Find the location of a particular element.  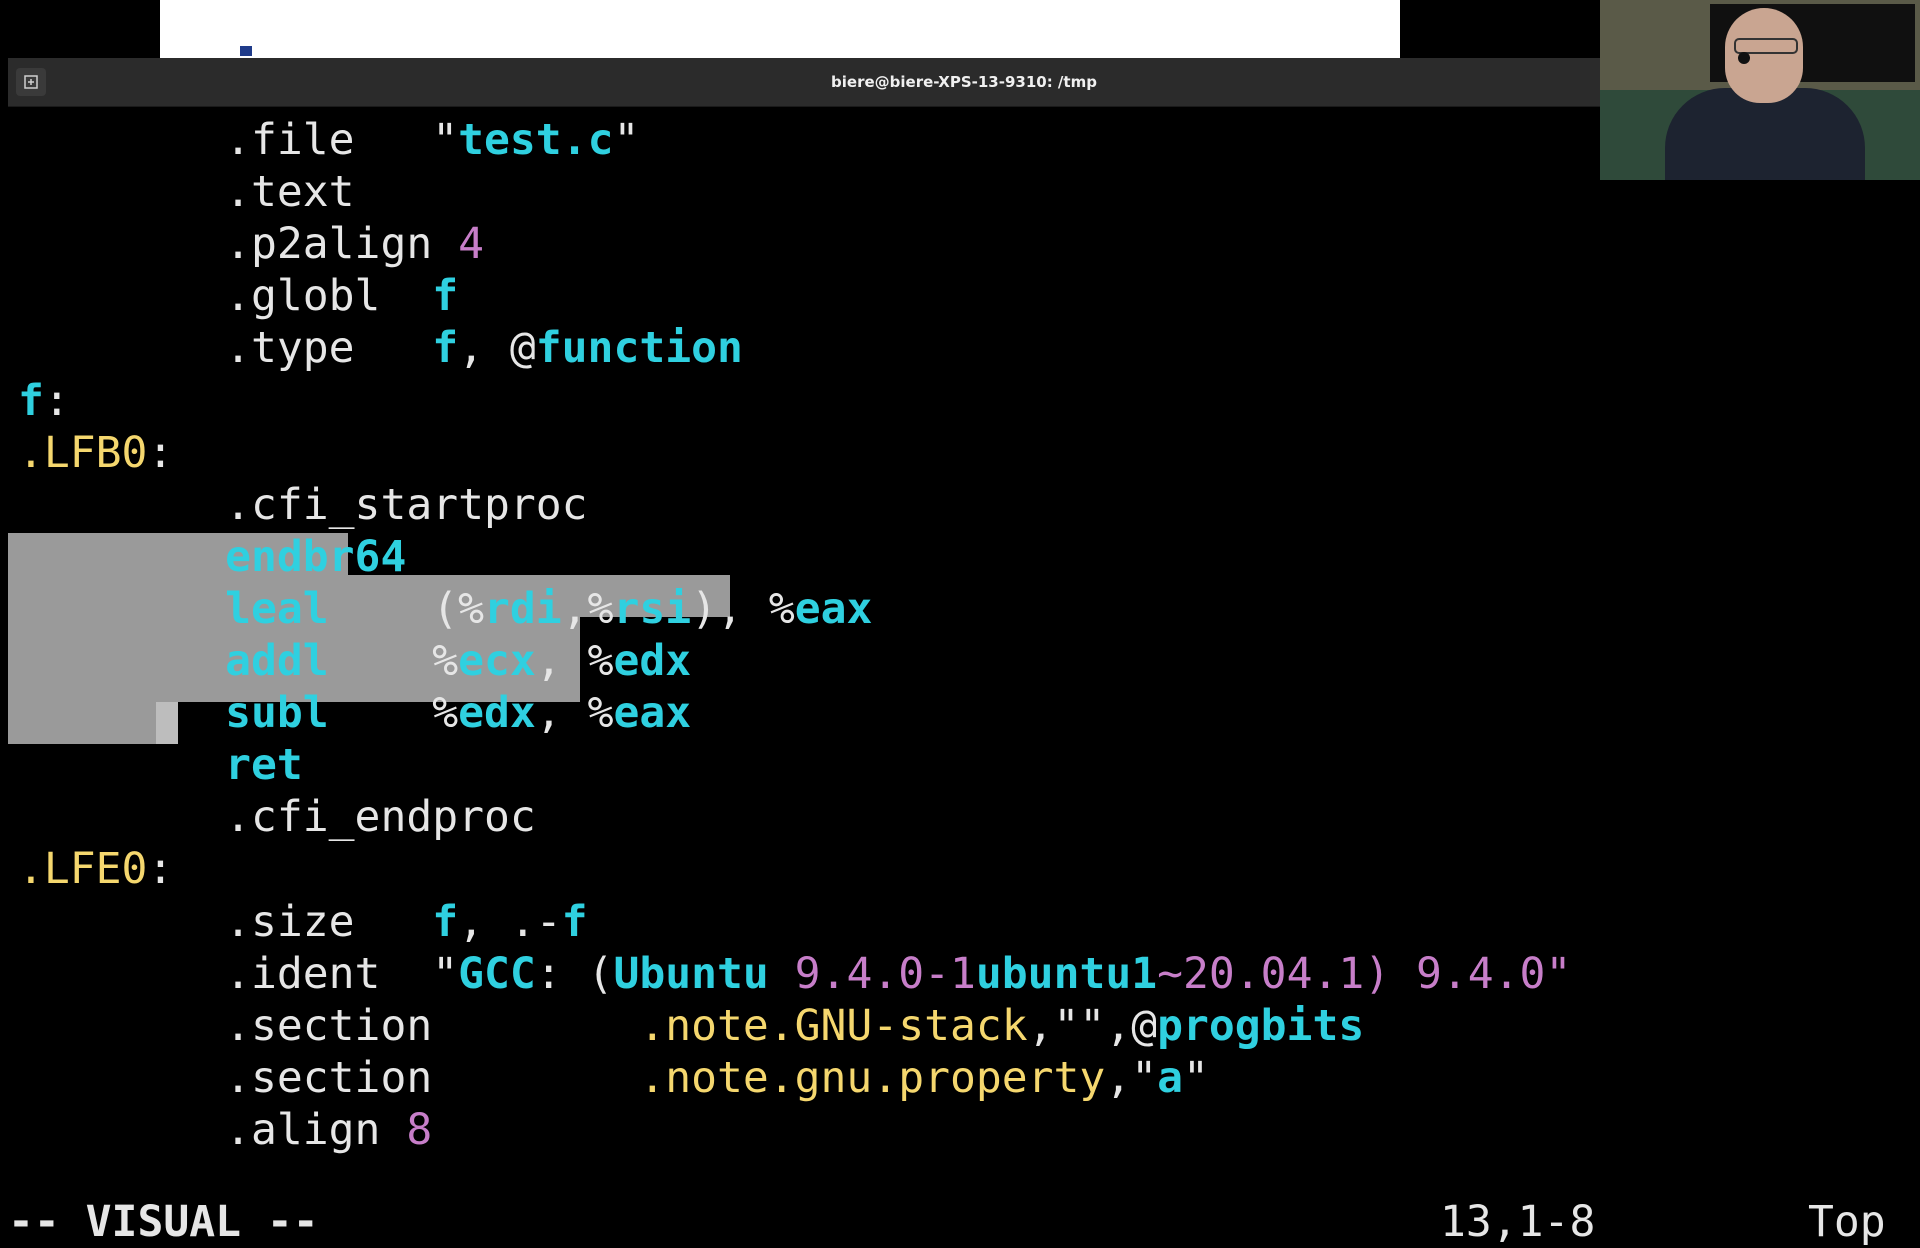

code-token: 8 is located at coordinates (419, 1129).